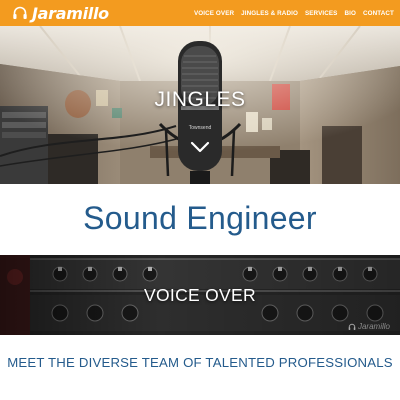 This screenshot has height=400, width=400. I want to click on section-title: Sound Engineer, so click(200, 218).